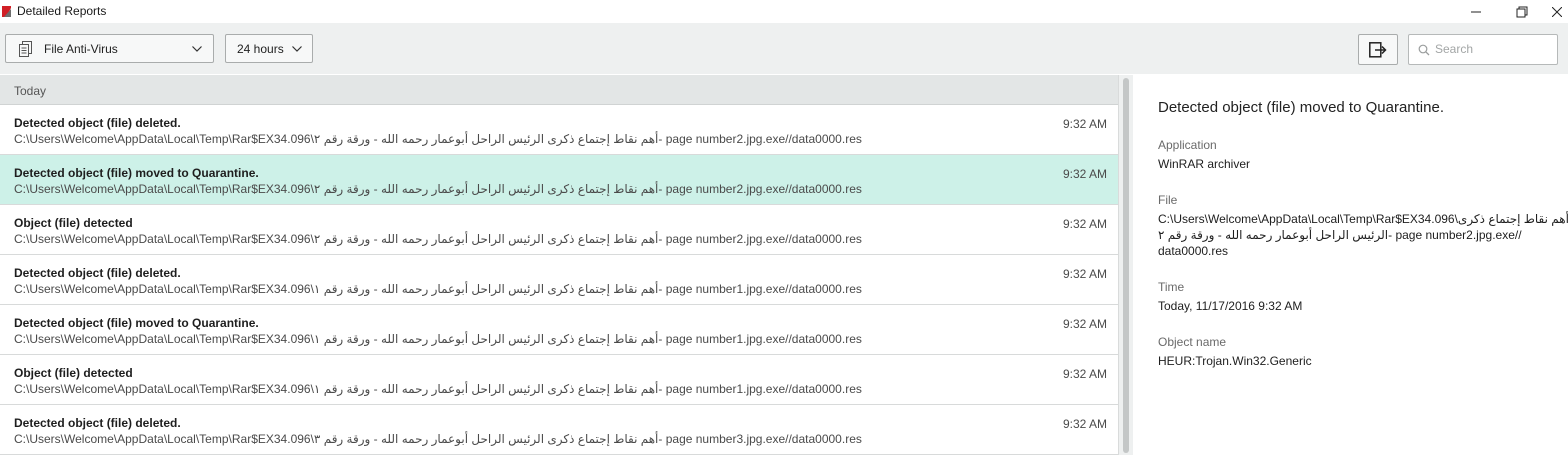  I want to click on close-button, so click(1556, 11).